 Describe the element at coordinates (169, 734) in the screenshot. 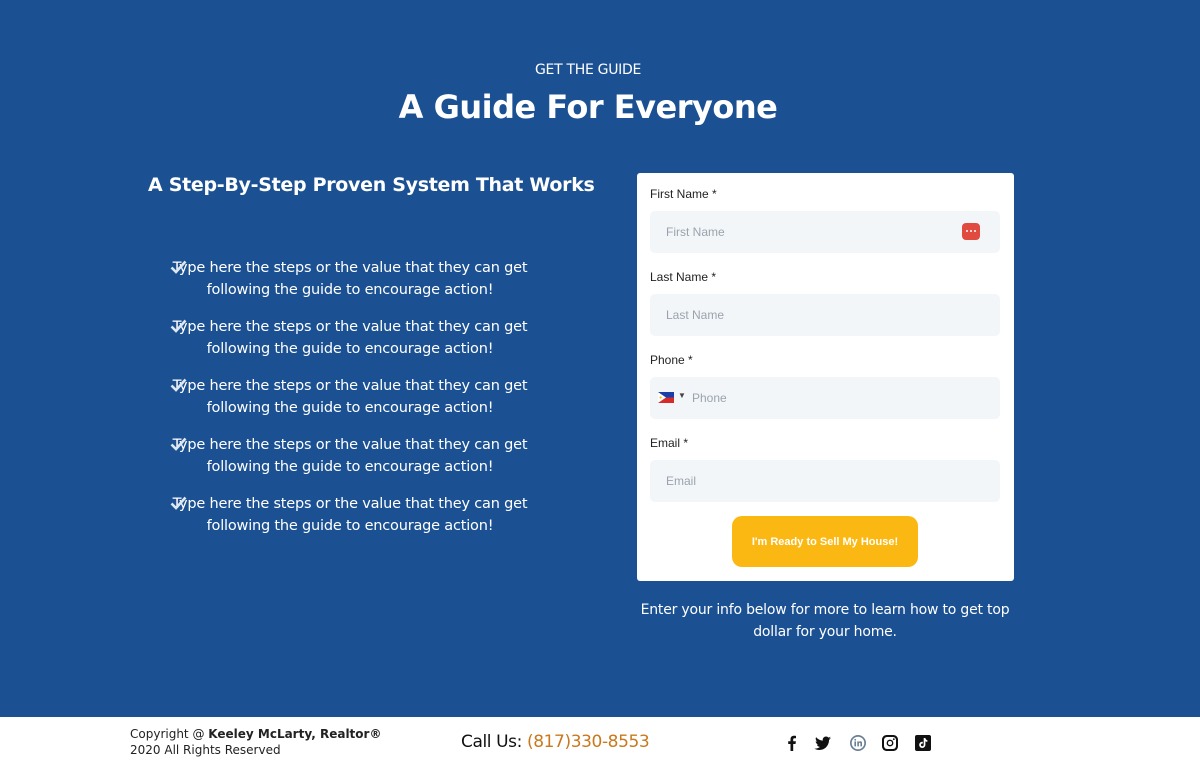

I see `copyright-prefix: Copyright @` at that location.